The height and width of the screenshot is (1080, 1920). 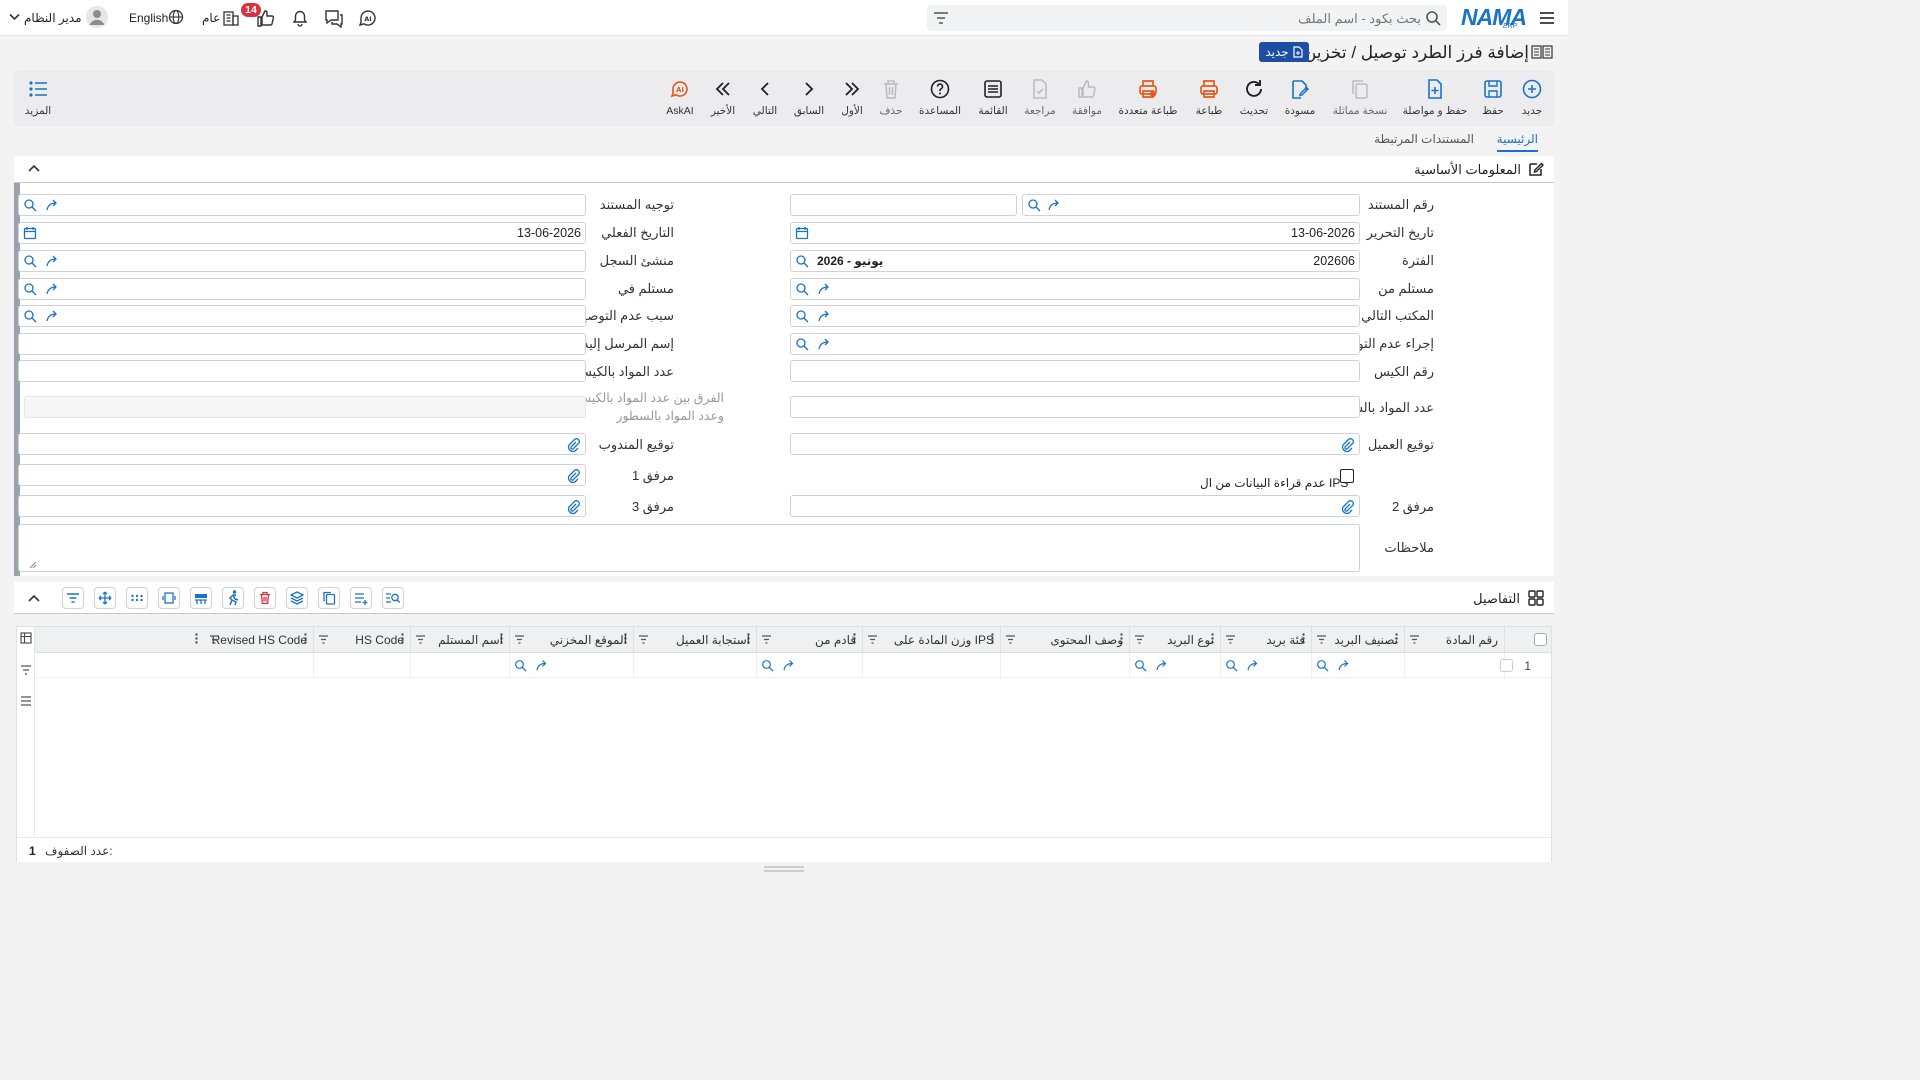 I want to click on record-origin-field, so click(x=302, y=261).